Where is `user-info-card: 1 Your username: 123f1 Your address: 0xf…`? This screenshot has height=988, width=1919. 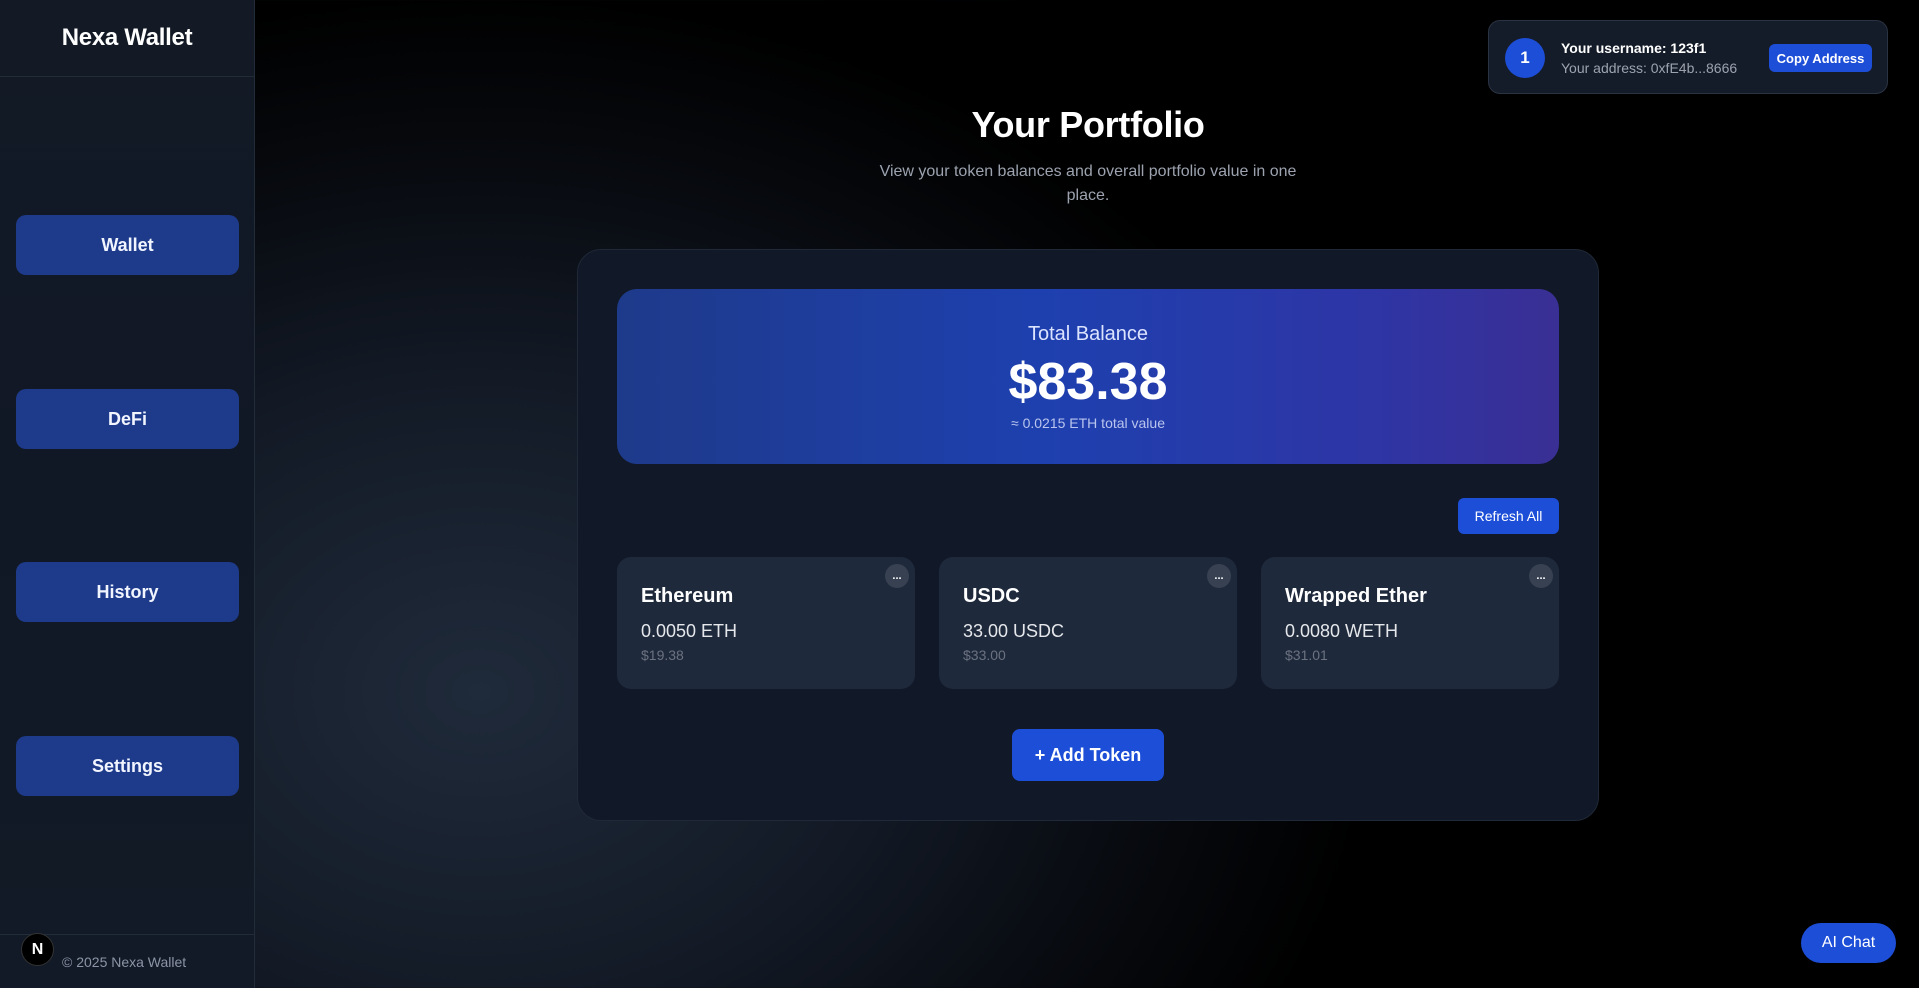
user-info-card: 1 Your username: 123f1 Your address: 0xf… is located at coordinates (1688, 57).